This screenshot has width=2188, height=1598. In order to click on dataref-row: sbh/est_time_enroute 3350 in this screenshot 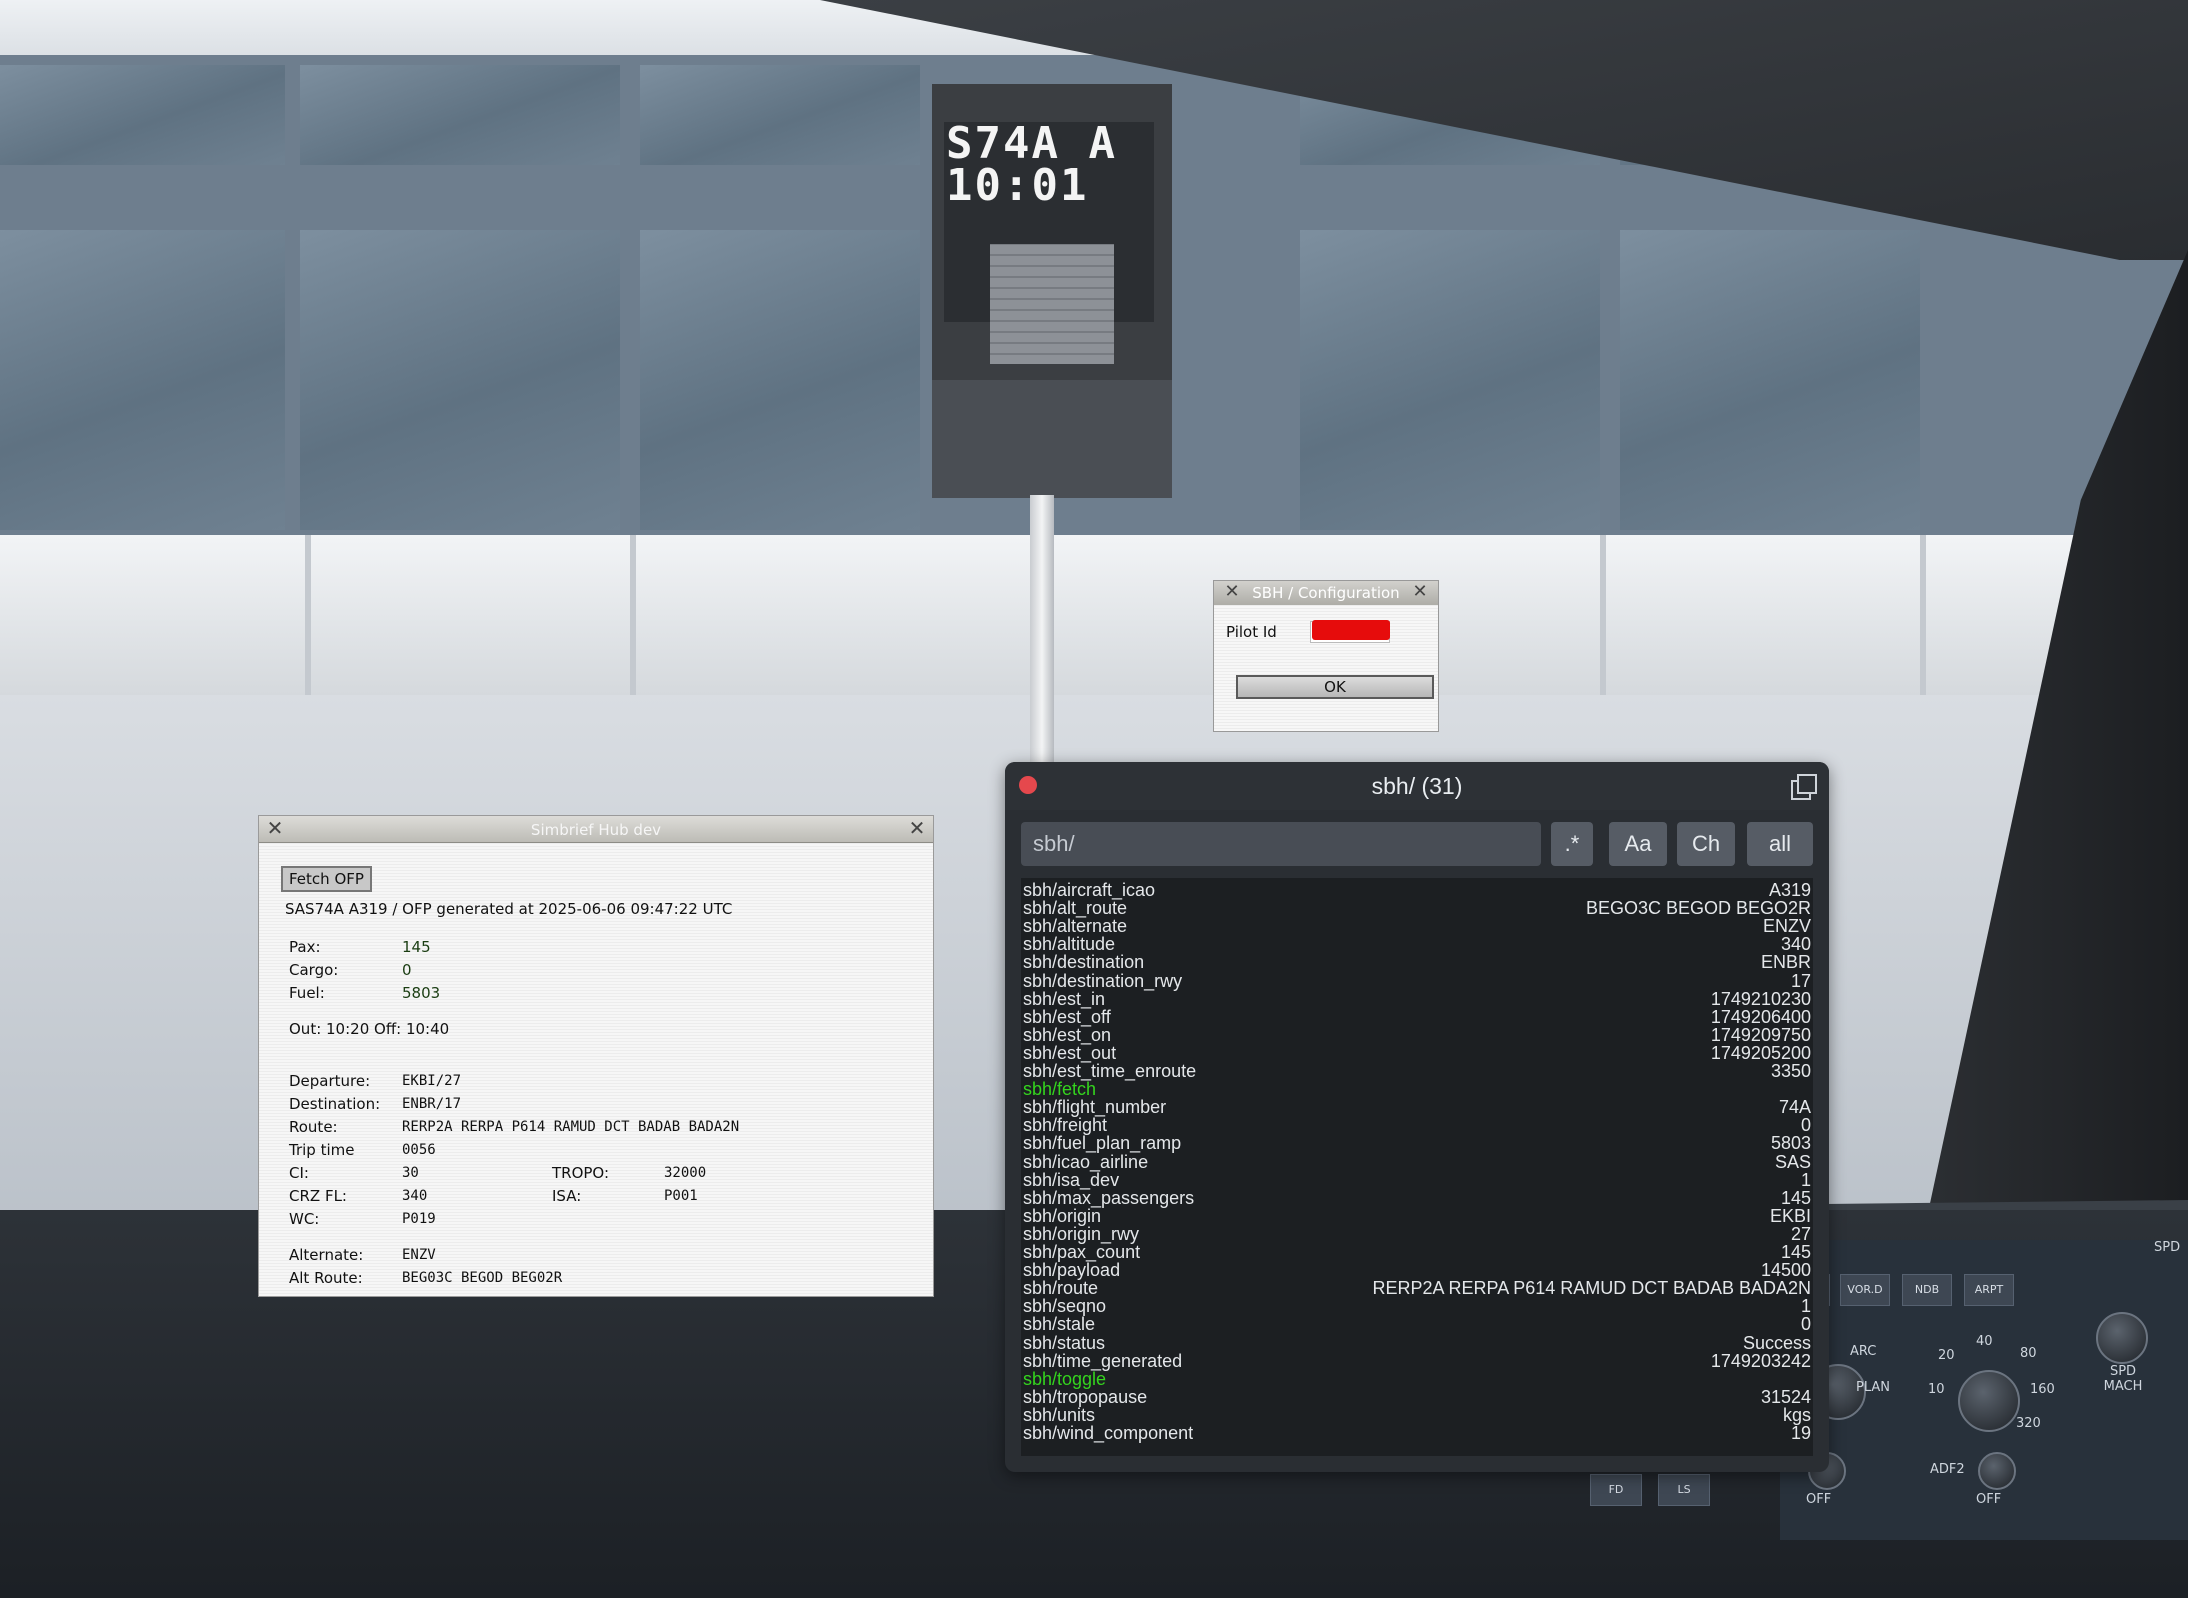, I will do `click(1417, 1071)`.